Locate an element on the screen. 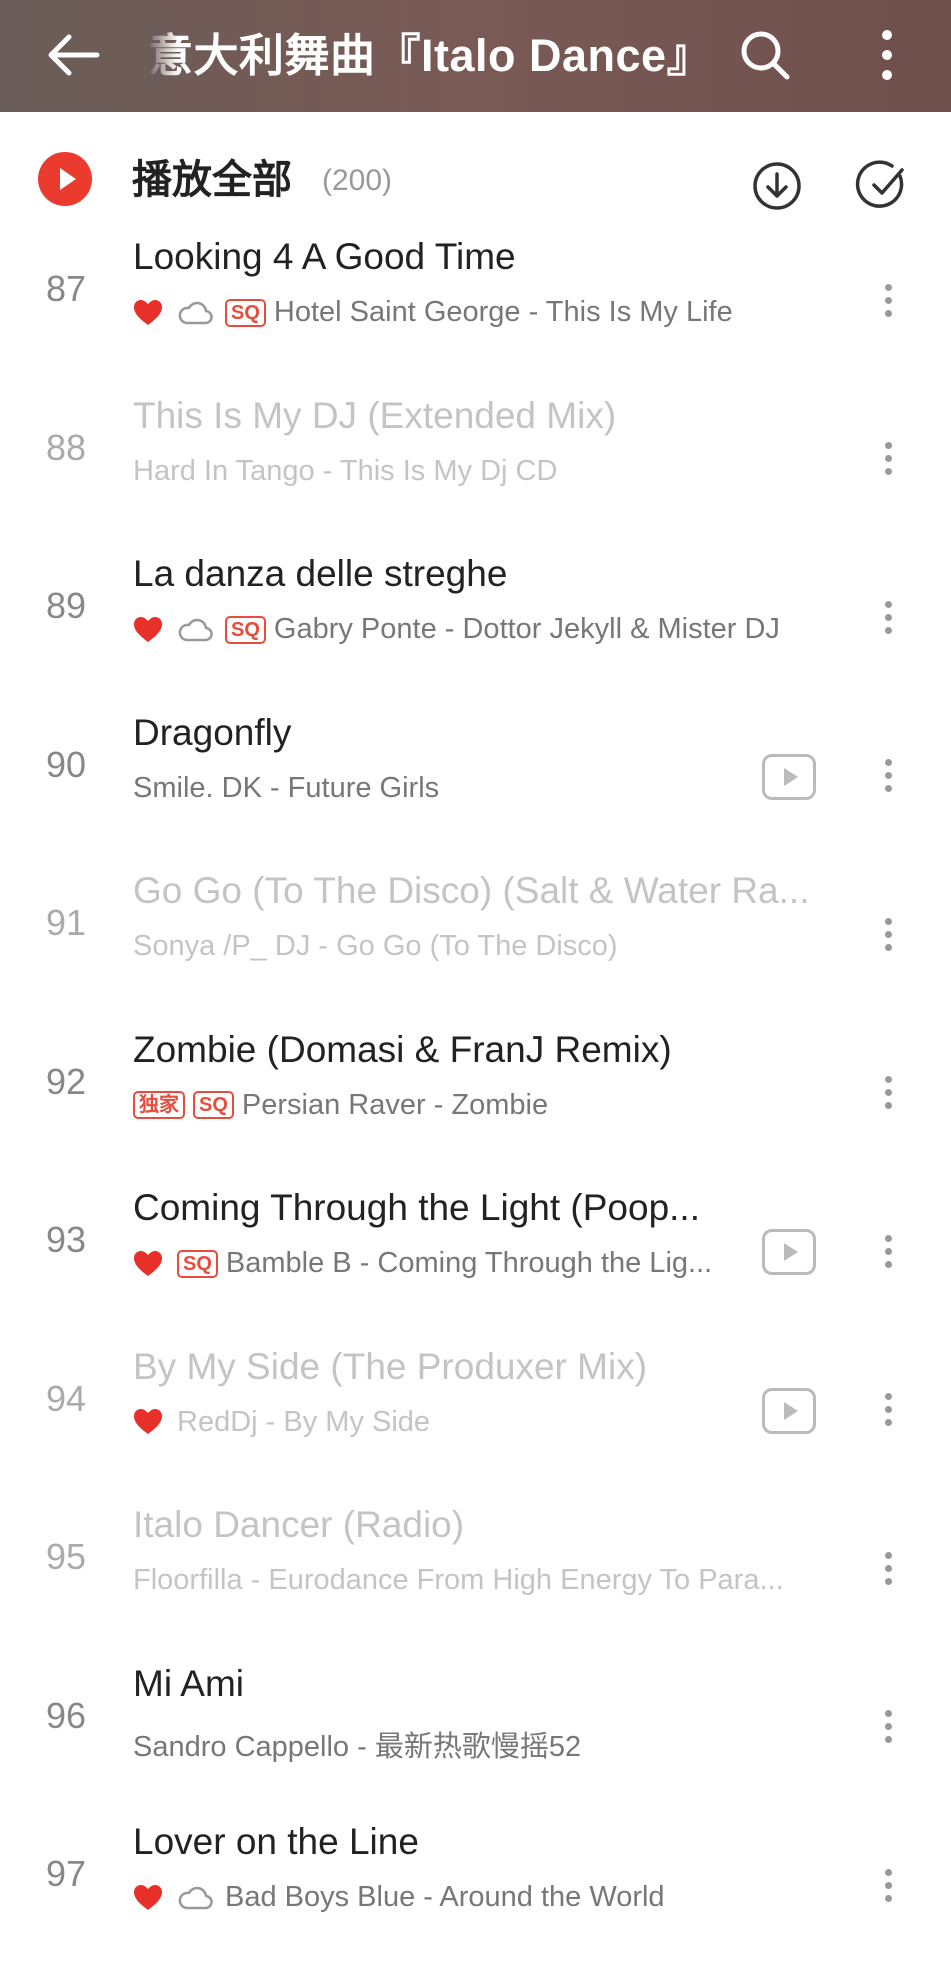 The image size is (951, 1972). exclusive-badge: 独家 is located at coordinates (159, 1105).